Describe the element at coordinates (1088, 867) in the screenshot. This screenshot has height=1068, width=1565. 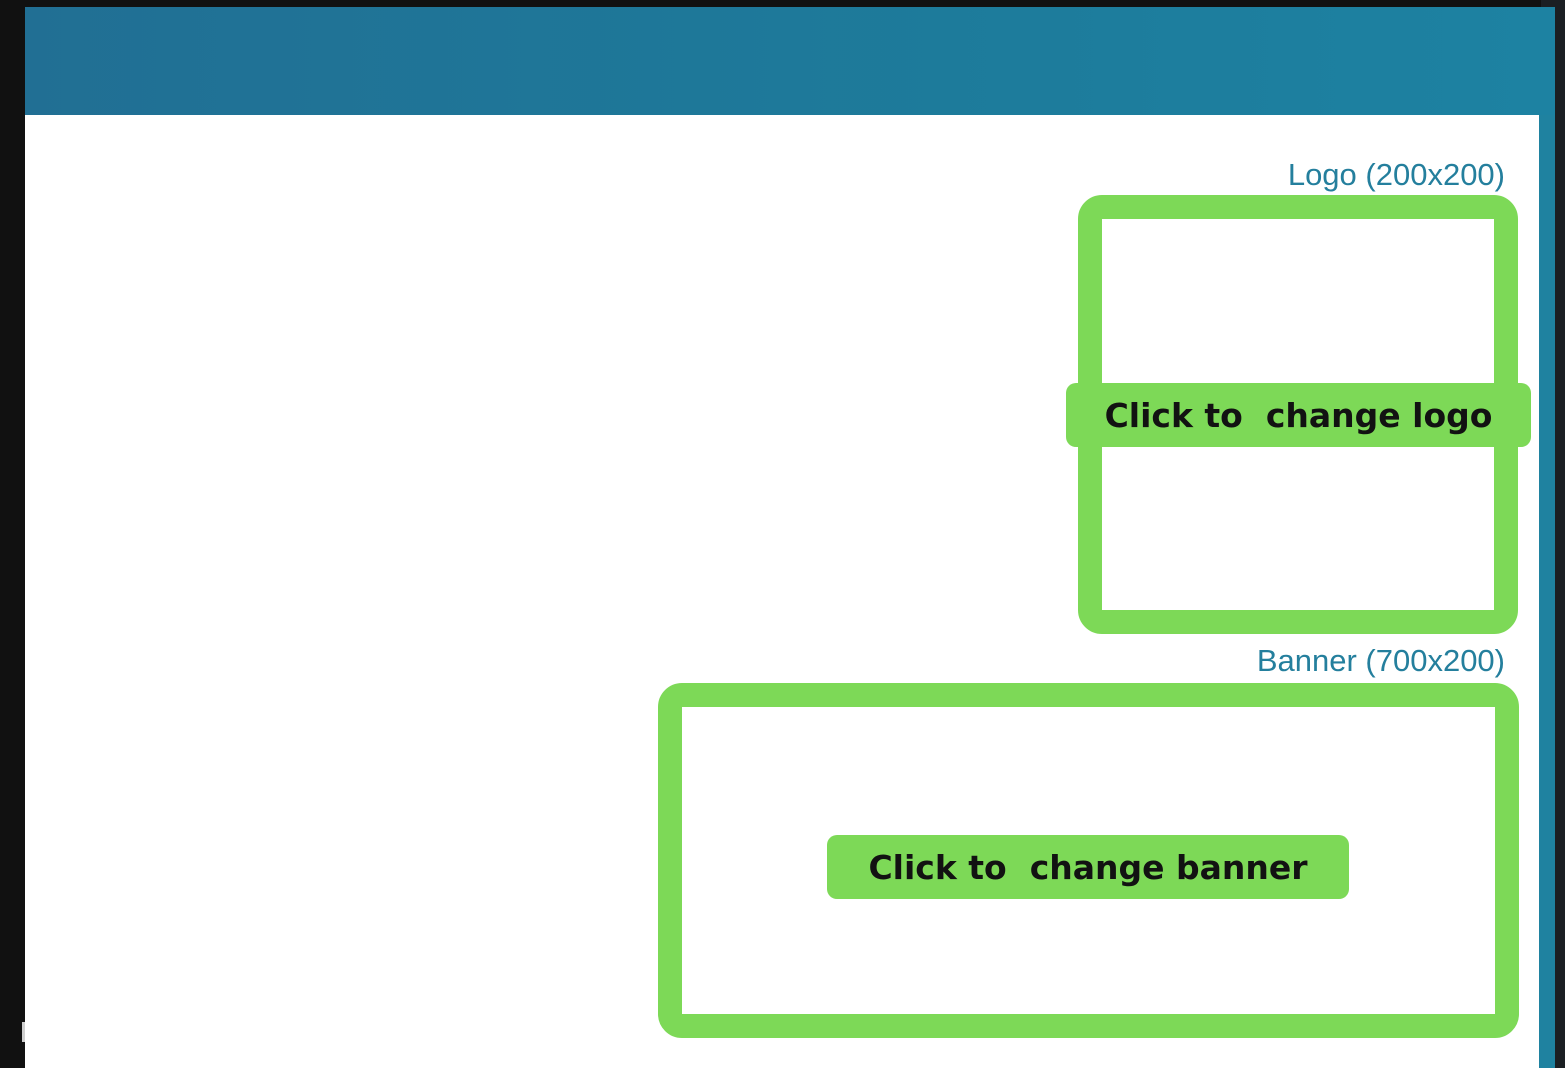
I see `change-banner-button: Click to change banner` at that location.